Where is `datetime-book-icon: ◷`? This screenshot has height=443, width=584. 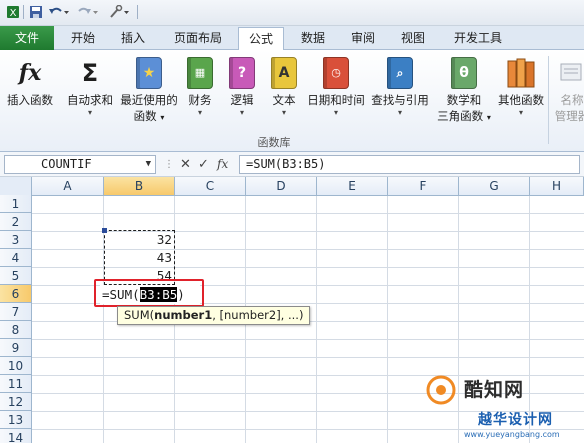
datetime-book-icon: ◷ is located at coordinates (336, 73).